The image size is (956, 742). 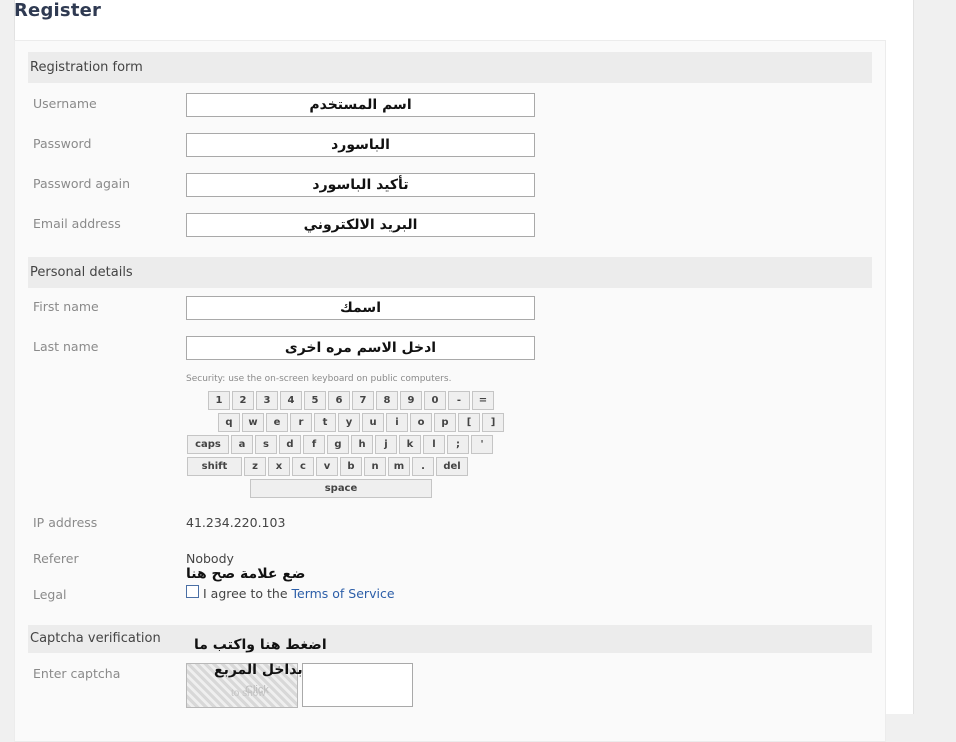 I want to click on keyboard-key: z, so click(x=255, y=466).